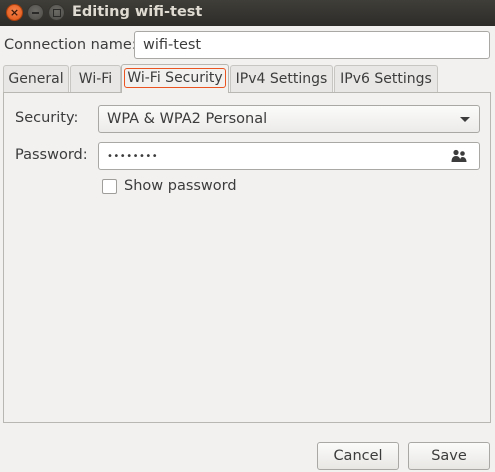  What do you see at coordinates (281, 78) in the screenshot?
I see `tab-ipv4-settings: IPv4 Settings` at bounding box center [281, 78].